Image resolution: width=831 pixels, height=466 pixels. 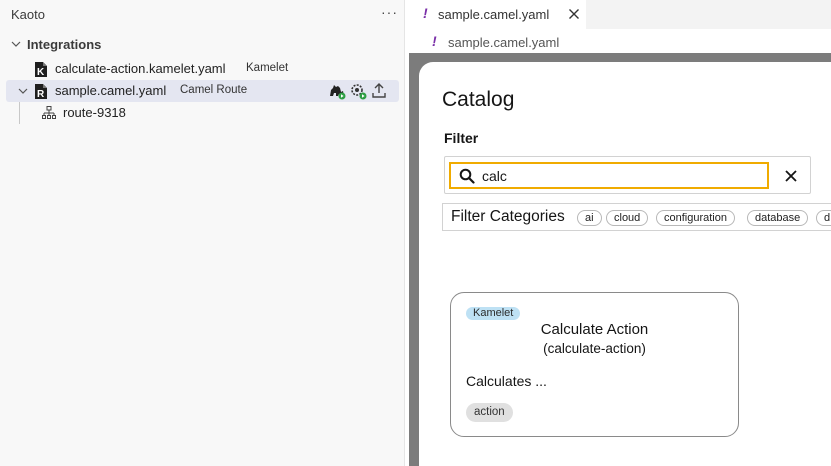 I want to click on integrations-section-header: Integrations, so click(x=202, y=44).